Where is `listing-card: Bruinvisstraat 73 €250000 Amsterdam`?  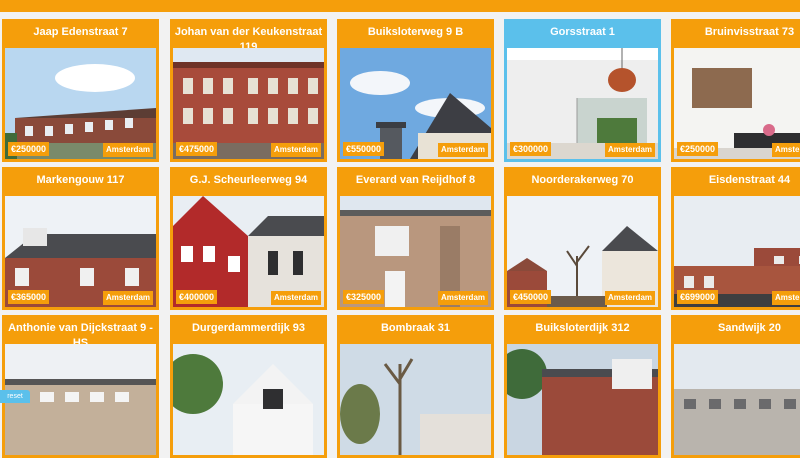
listing-card: Bruinvisstraat 73 €250000 Amsterdam is located at coordinates (735, 90).